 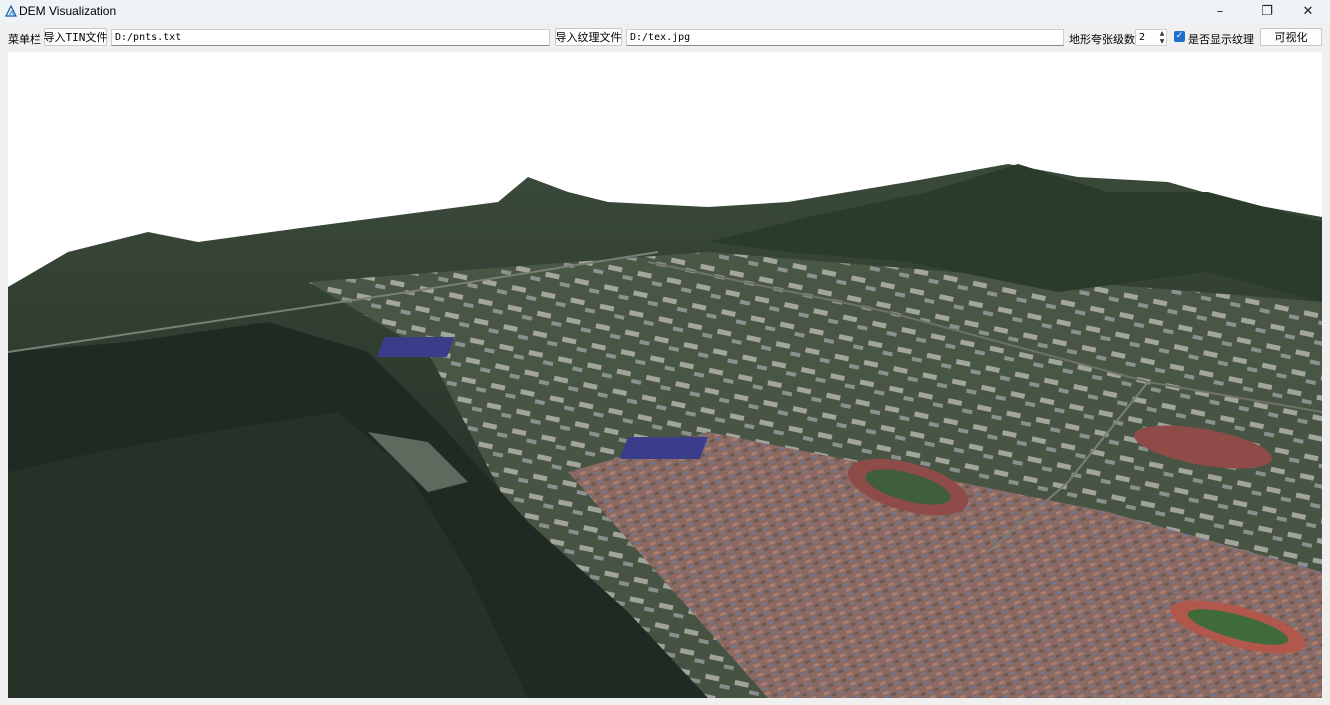 I want to click on menu-label: 菜单栏, so click(x=24, y=39).